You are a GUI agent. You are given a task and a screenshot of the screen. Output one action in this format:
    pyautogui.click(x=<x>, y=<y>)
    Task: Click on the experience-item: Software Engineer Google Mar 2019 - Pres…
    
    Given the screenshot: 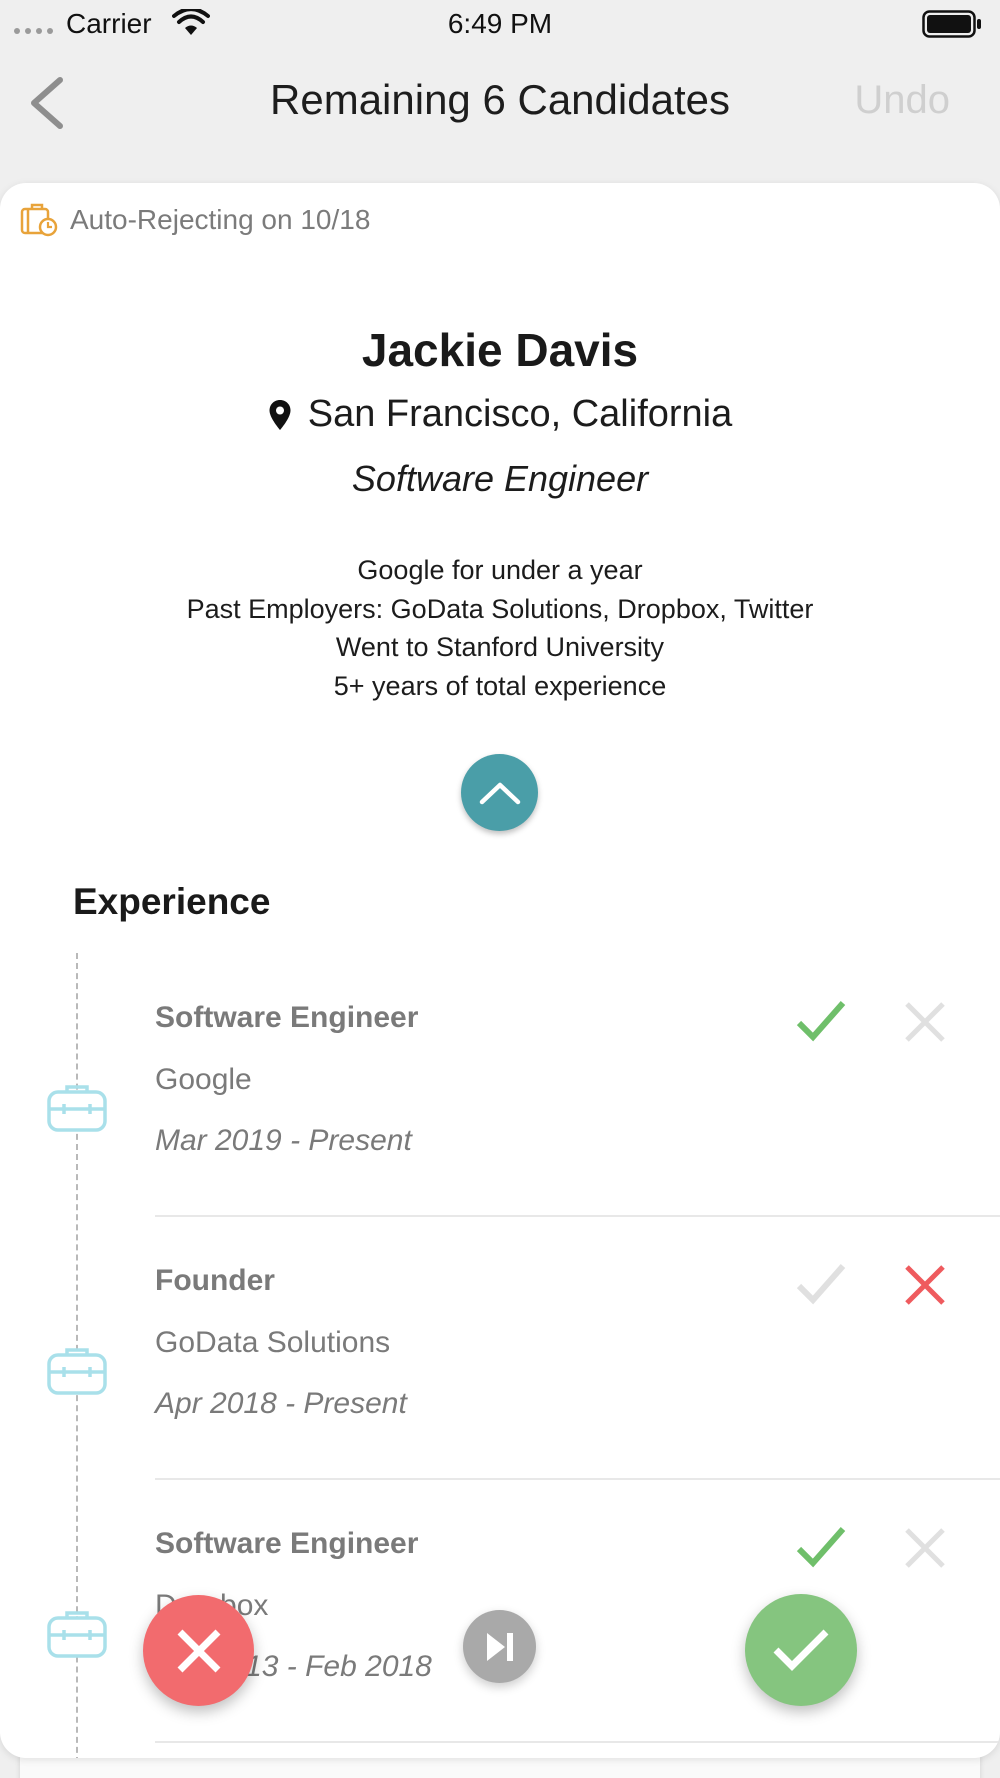 What is the action you would take?
    pyautogui.click(x=500, y=1114)
    